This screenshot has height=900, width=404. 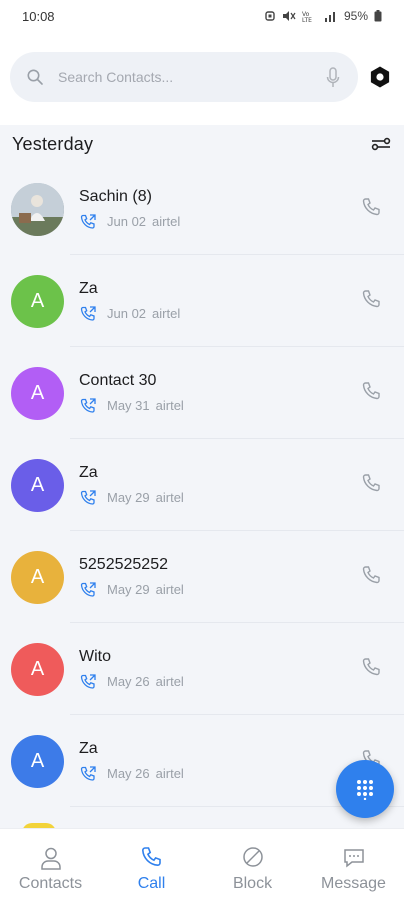 I want to click on nav-label: Call, so click(x=151, y=883).